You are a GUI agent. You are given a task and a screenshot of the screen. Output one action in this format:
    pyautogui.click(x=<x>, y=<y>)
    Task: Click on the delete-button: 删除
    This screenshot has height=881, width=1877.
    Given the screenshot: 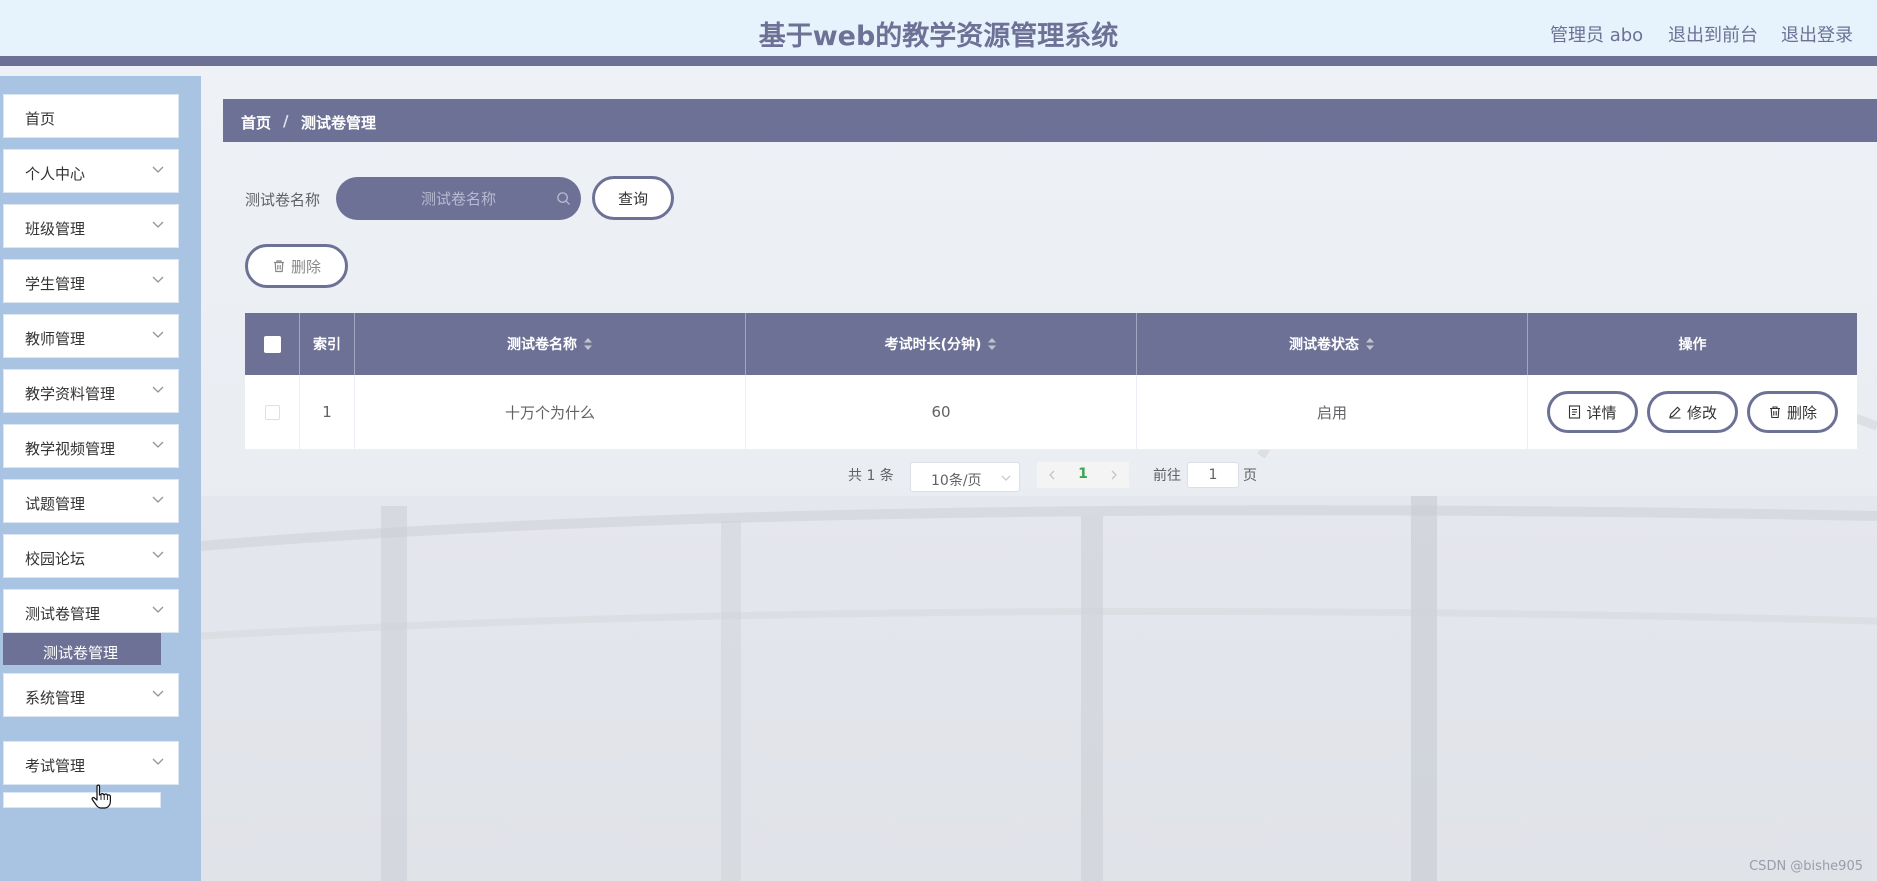 What is the action you would take?
    pyautogui.click(x=1792, y=412)
    